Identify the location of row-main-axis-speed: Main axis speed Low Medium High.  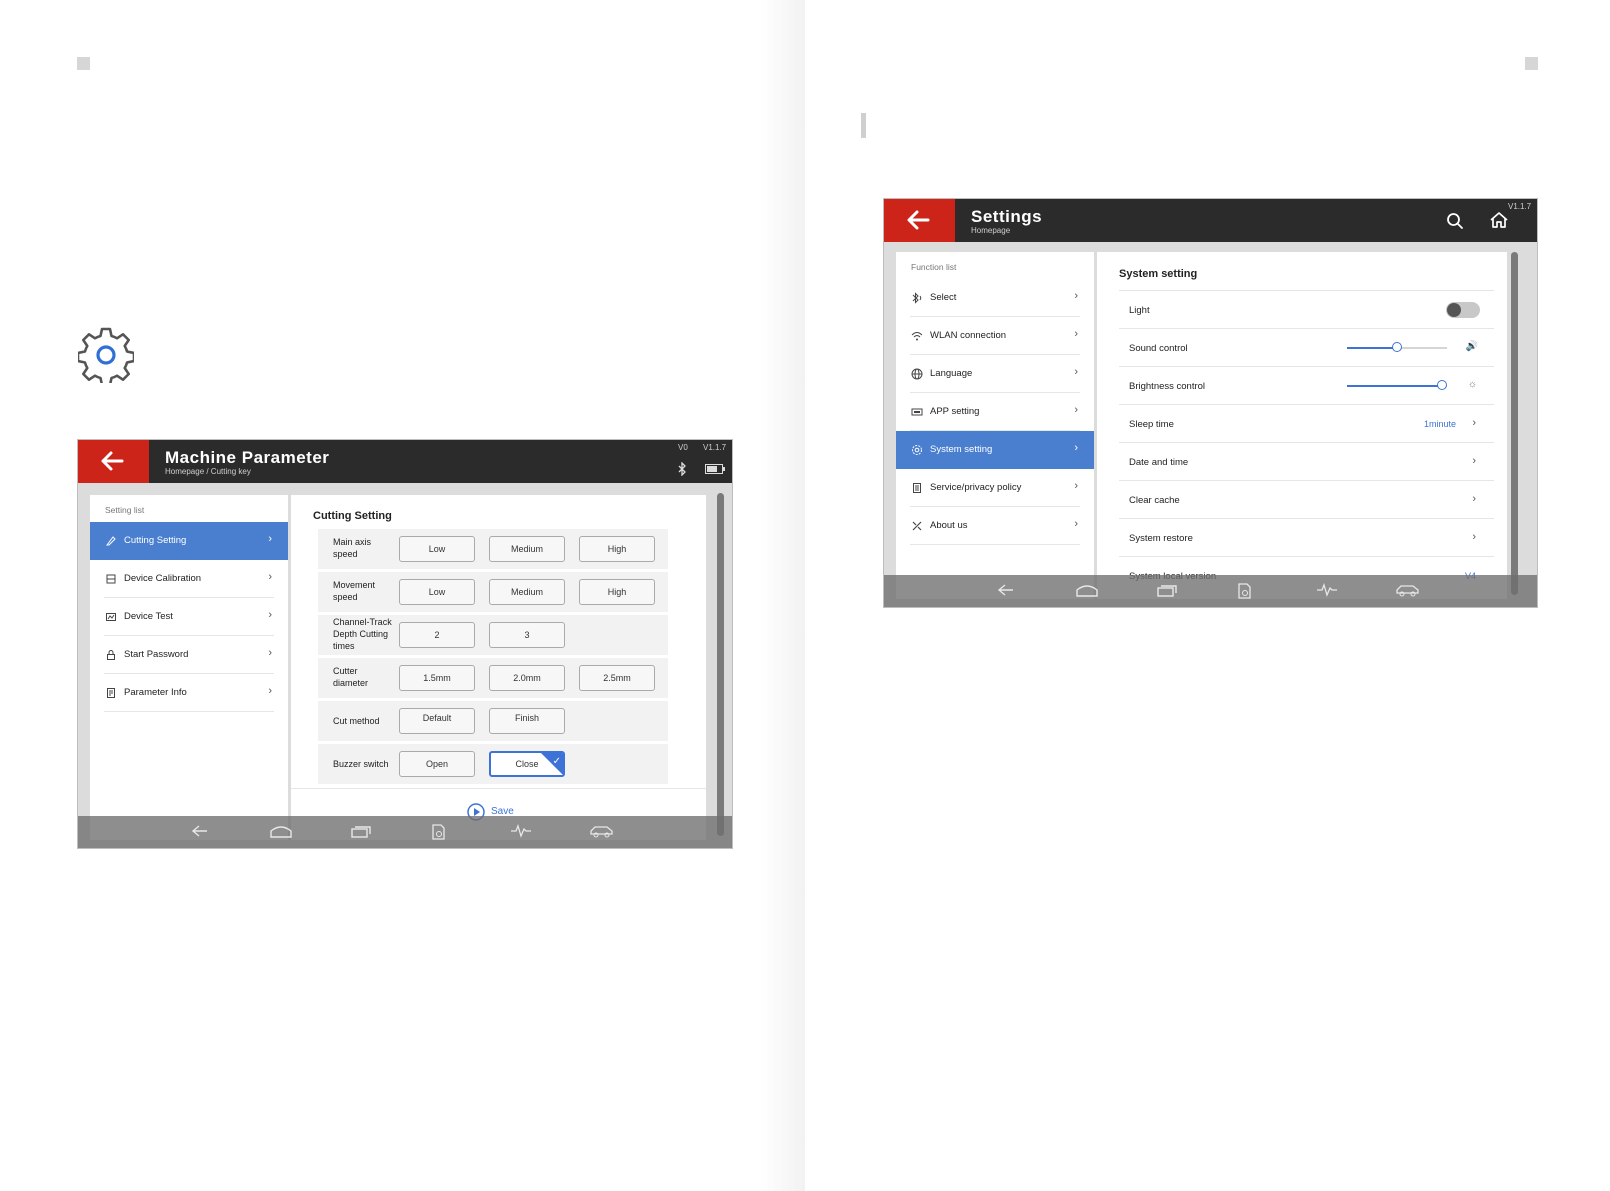
(493, 549).